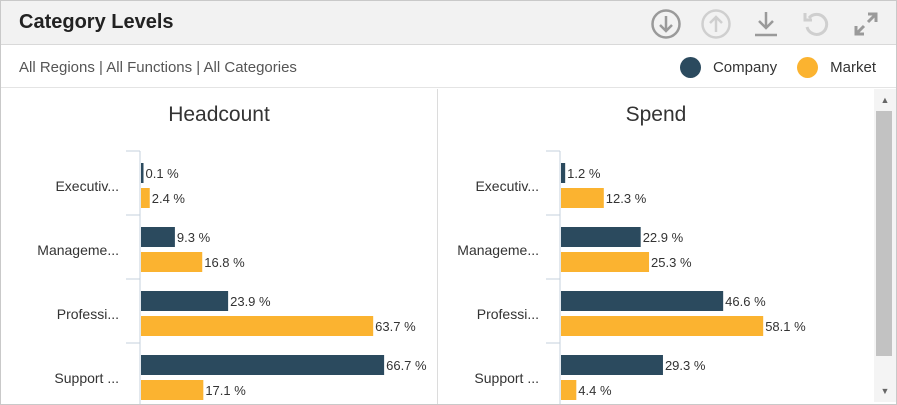 Image resolution: width=897 pixels, height=405 pixels. Describe the element at coordinates (395, 326) in the screenshot. I see `data-label: 63.7 %` at that location.